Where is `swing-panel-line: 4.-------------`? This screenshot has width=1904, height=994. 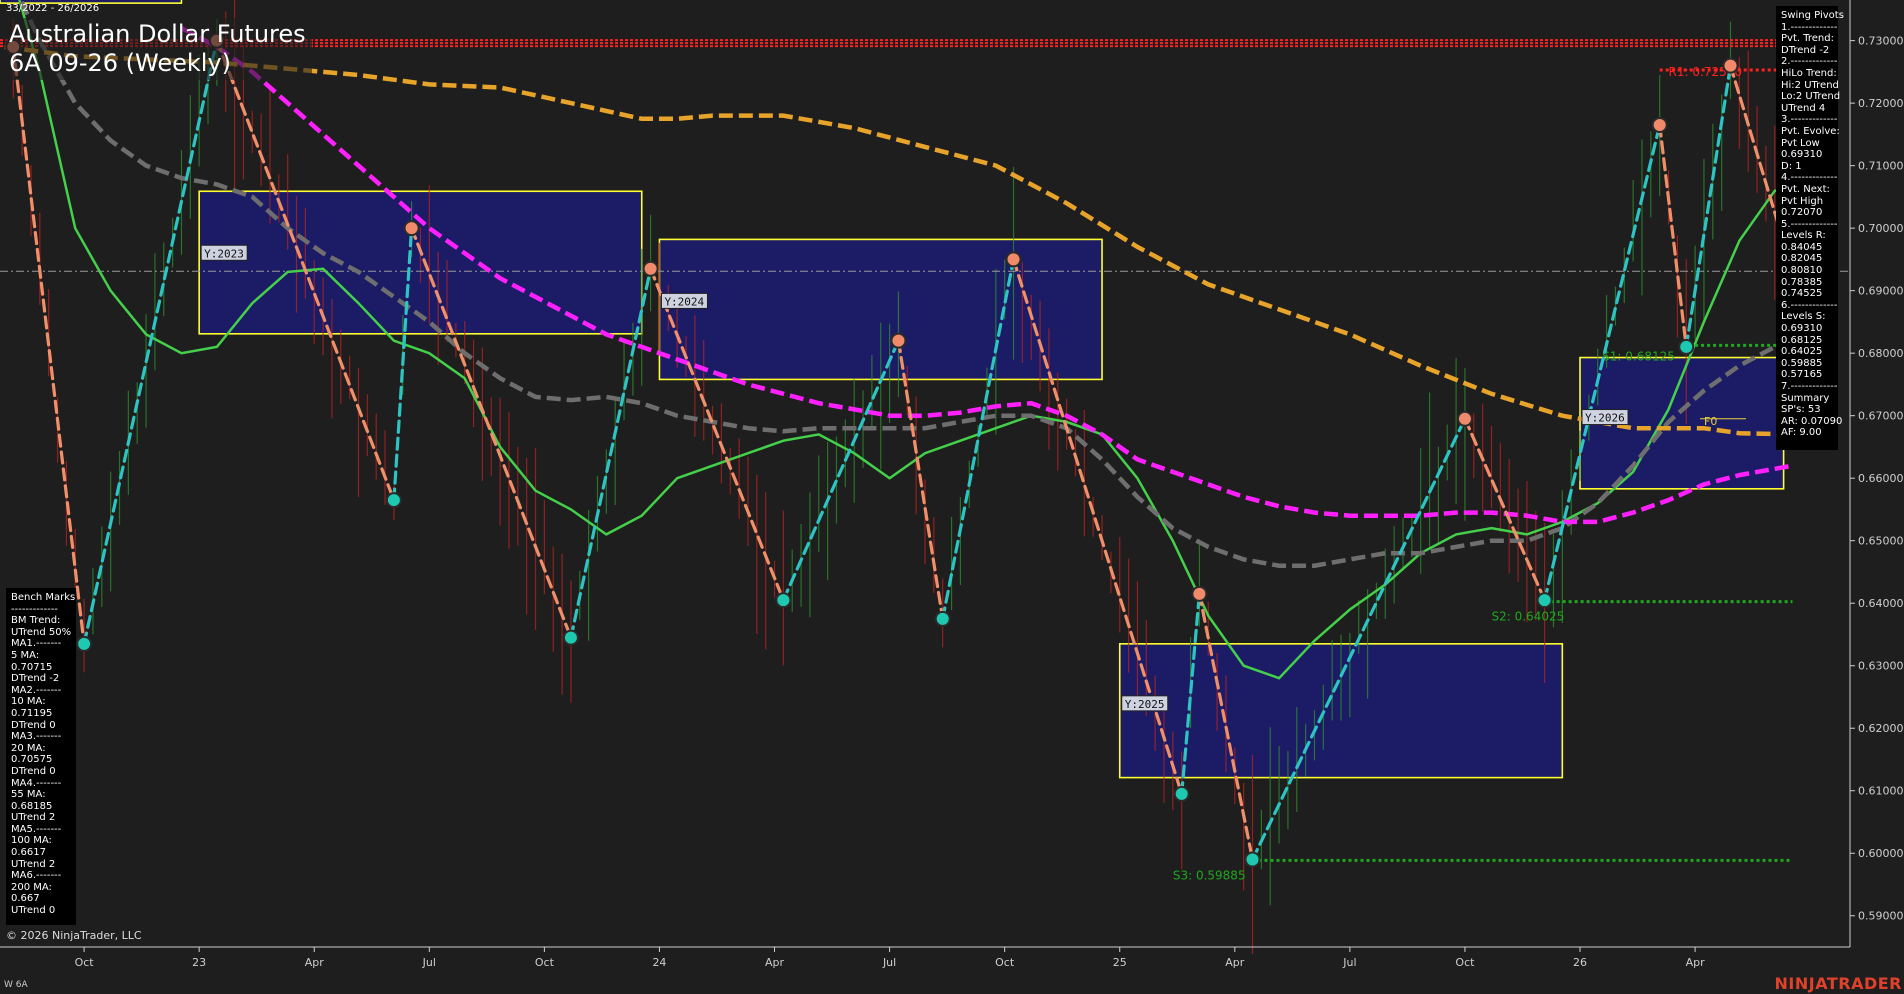 swing-panel-line: 4.------------- is located at coordinates (1809, 178).